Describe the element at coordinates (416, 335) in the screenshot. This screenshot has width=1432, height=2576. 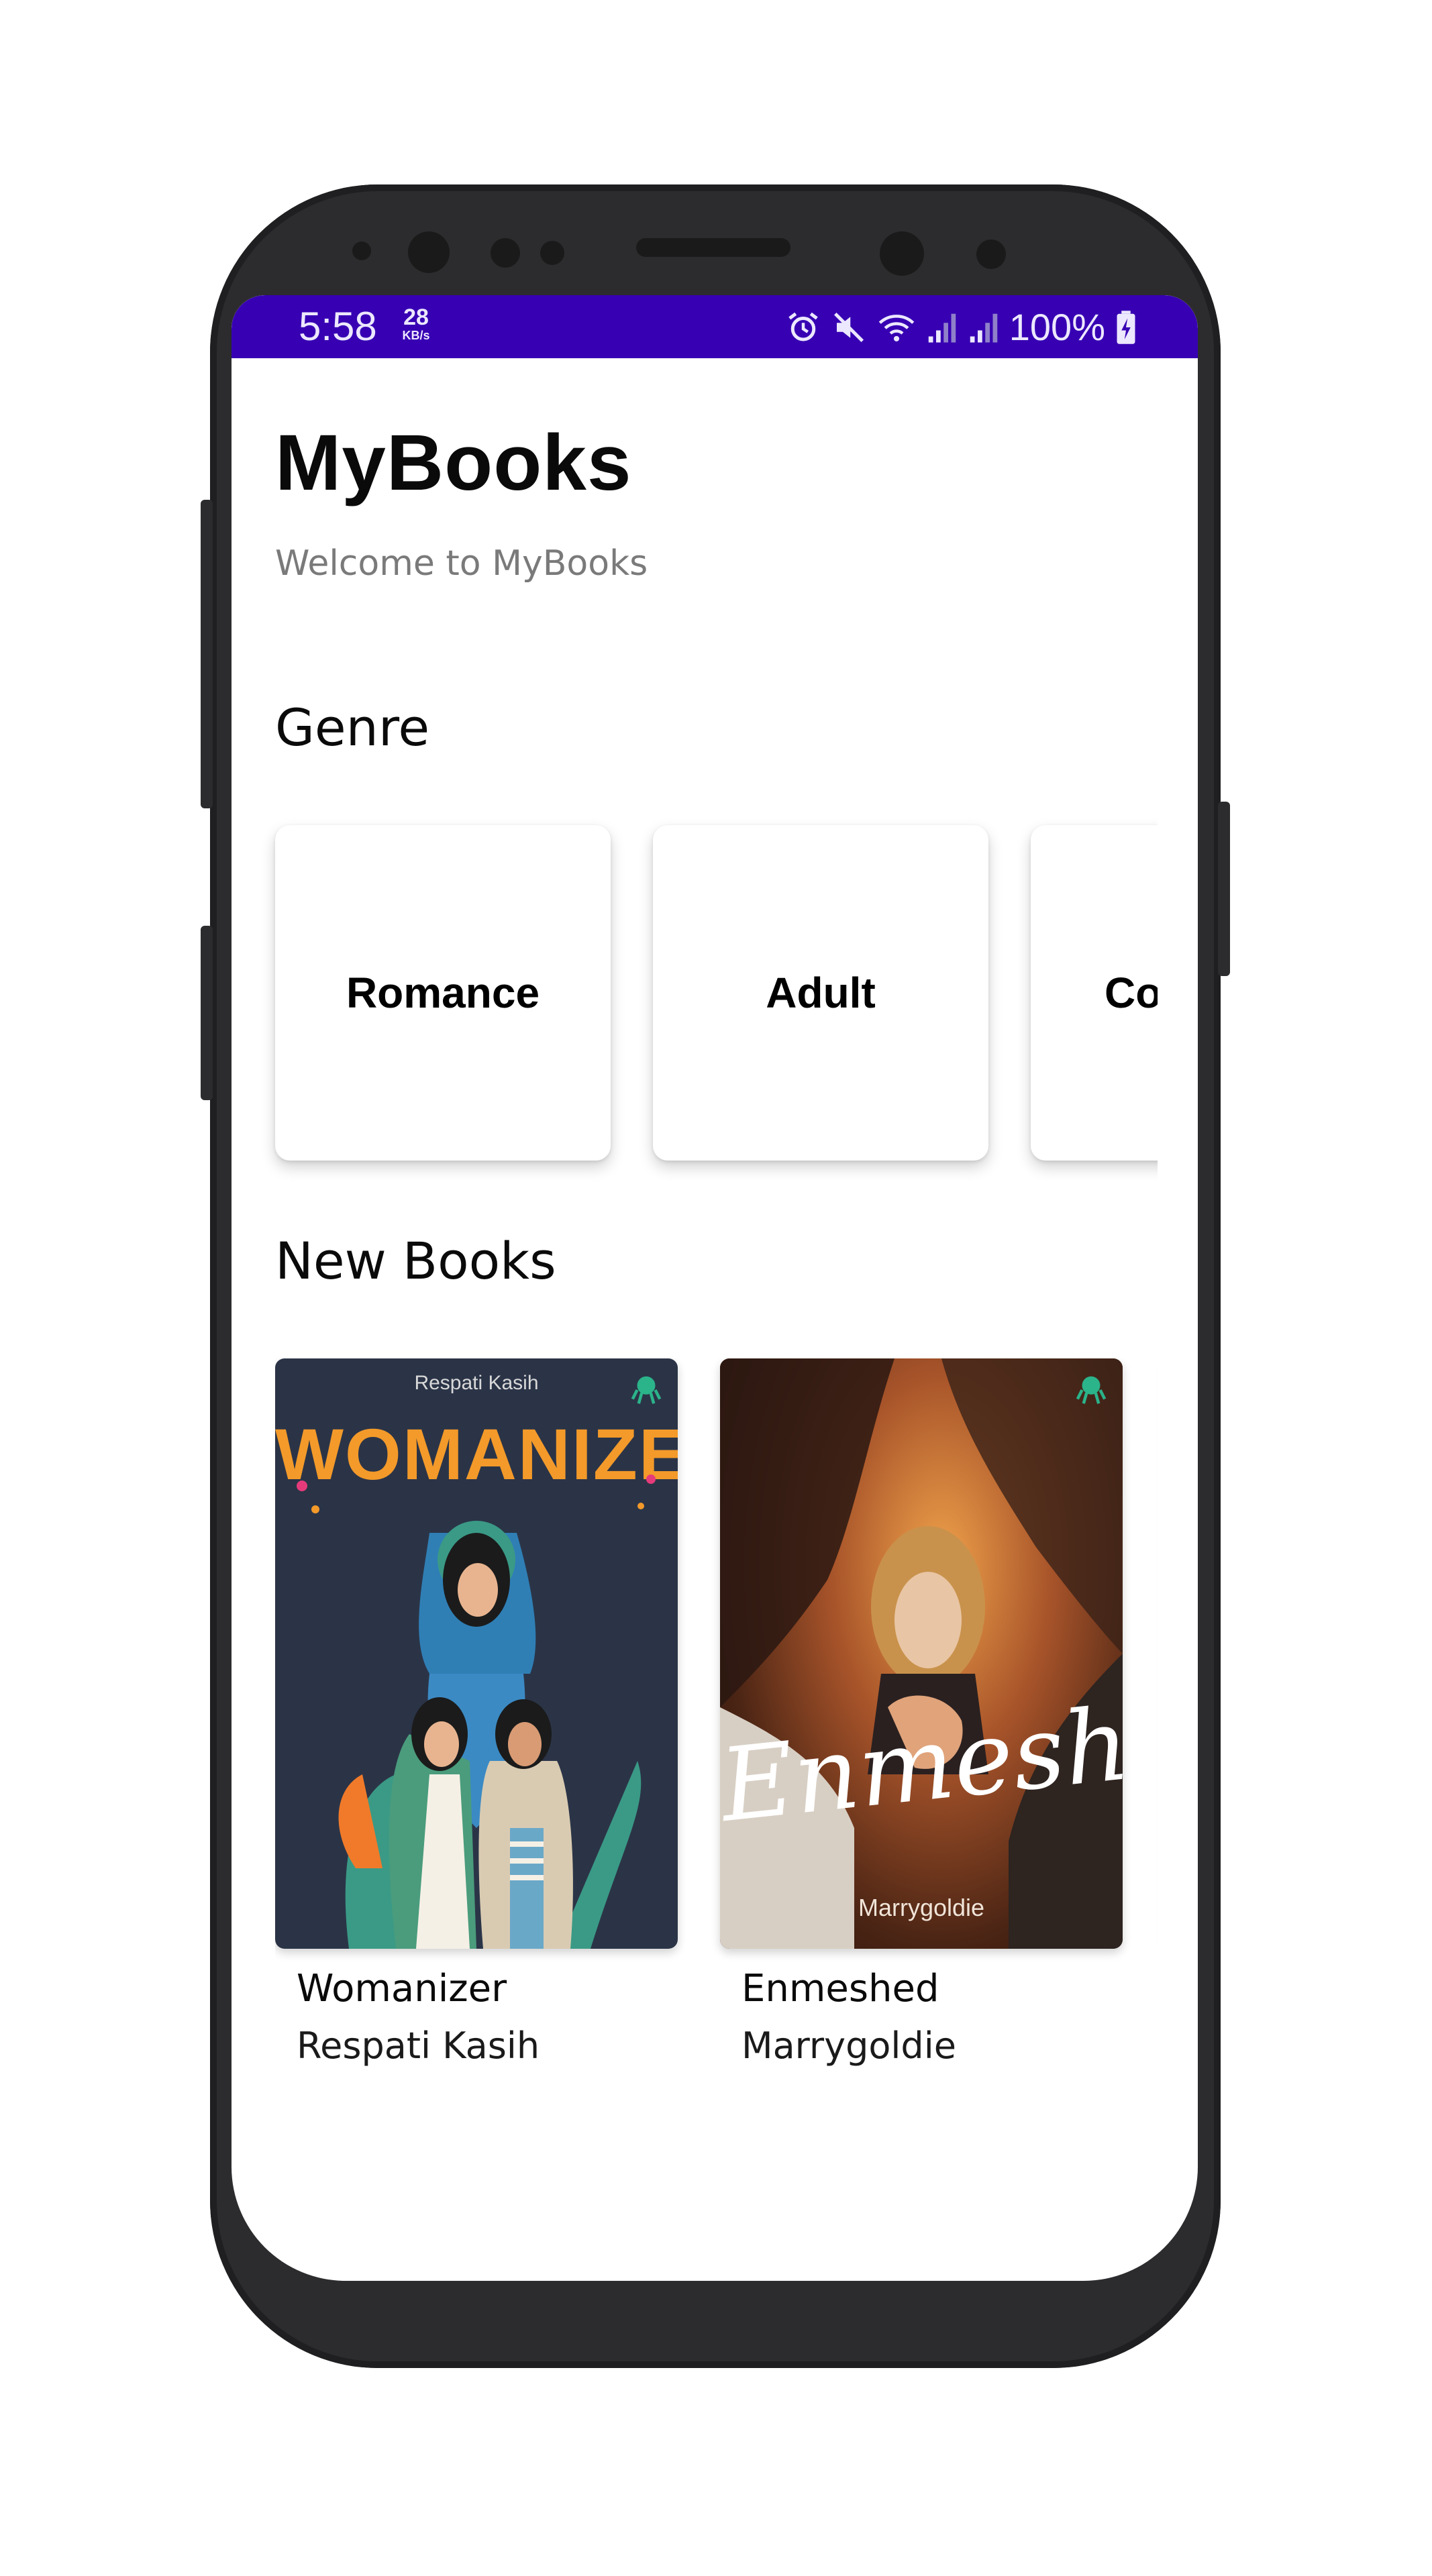
I see `network-speed-unit: KB/s` at that location.